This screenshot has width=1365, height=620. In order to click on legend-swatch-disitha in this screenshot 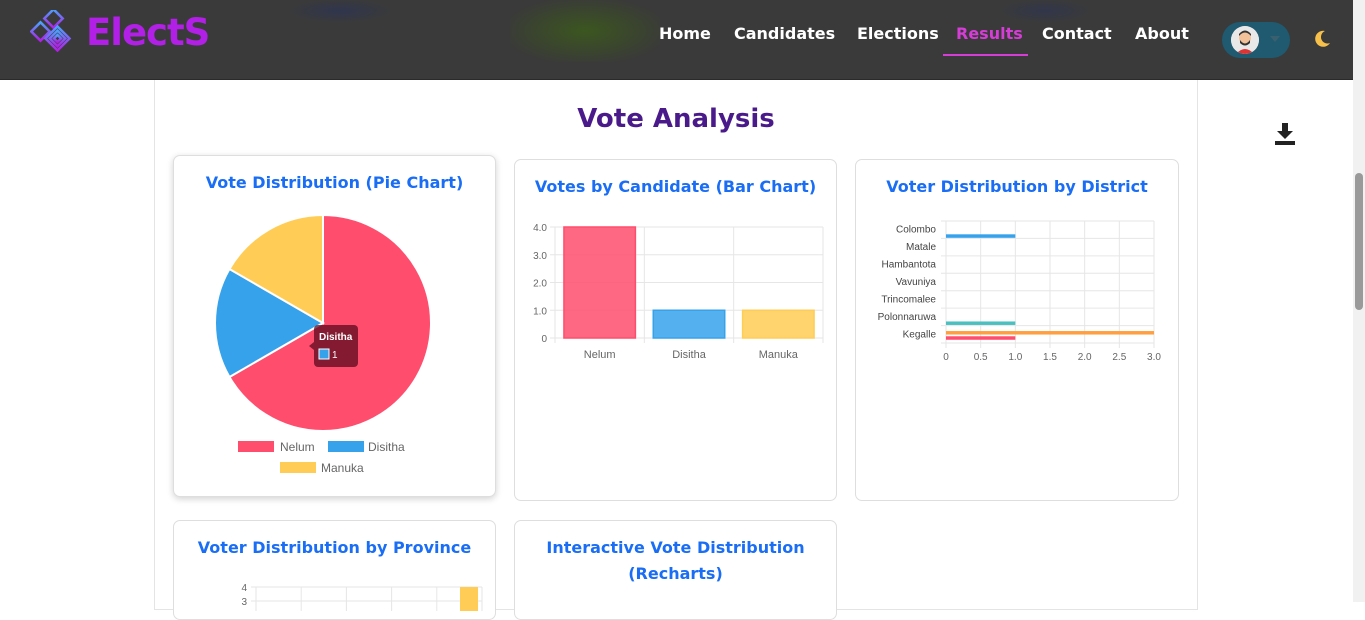, I will do `click(346, 446)`.